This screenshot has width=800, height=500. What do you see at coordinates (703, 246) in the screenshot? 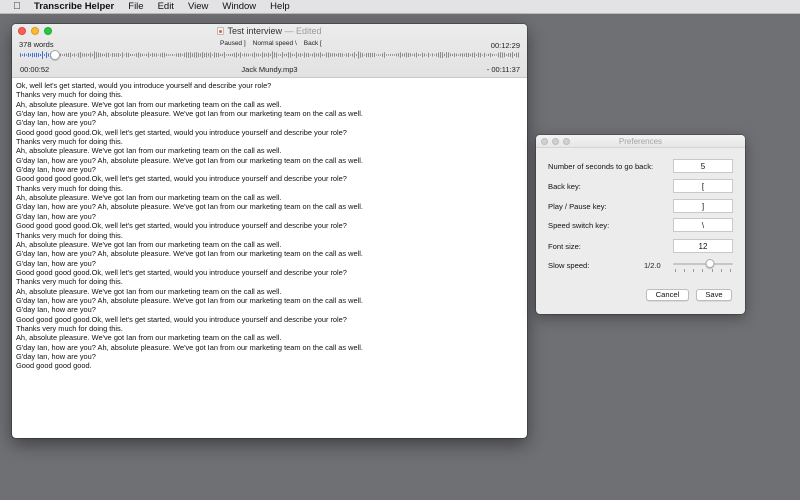
I see `font-size-field` at bounding box center [703, 246].